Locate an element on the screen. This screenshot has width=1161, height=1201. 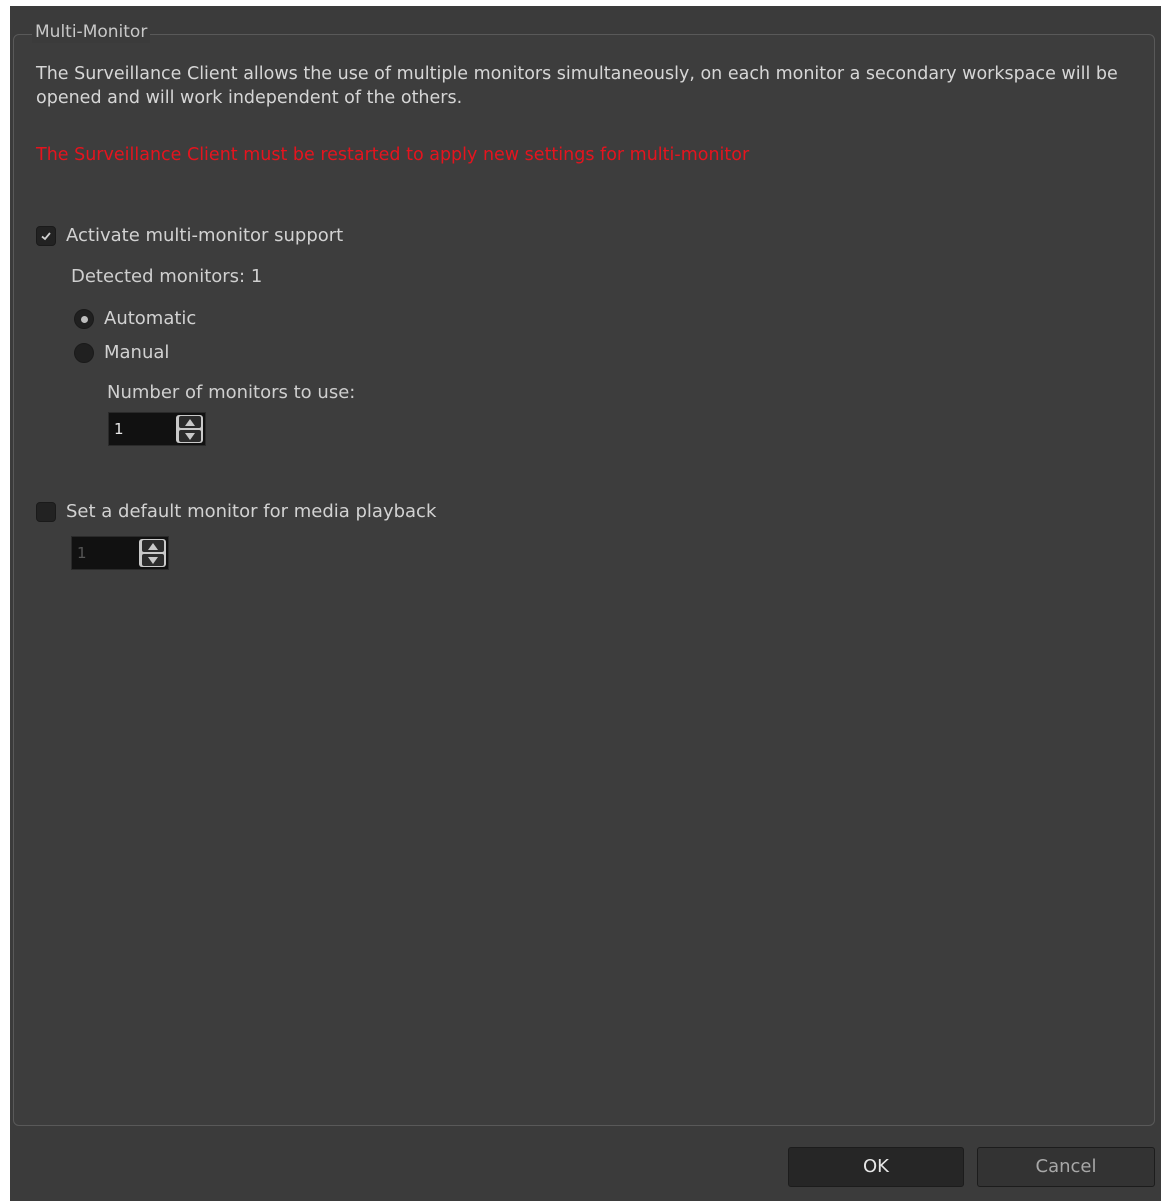
default-monitor-spinbox is located at coordinates (120, 553).